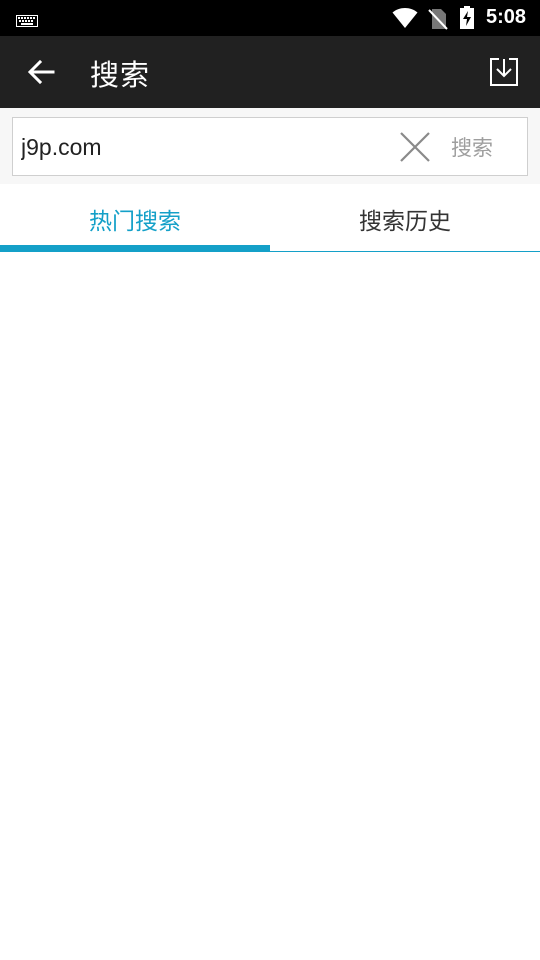 The height and width of the screenshot is (960, 540). Describe the element at coordinates (206, 147) in the screenshot. I see `search-input` at that location.